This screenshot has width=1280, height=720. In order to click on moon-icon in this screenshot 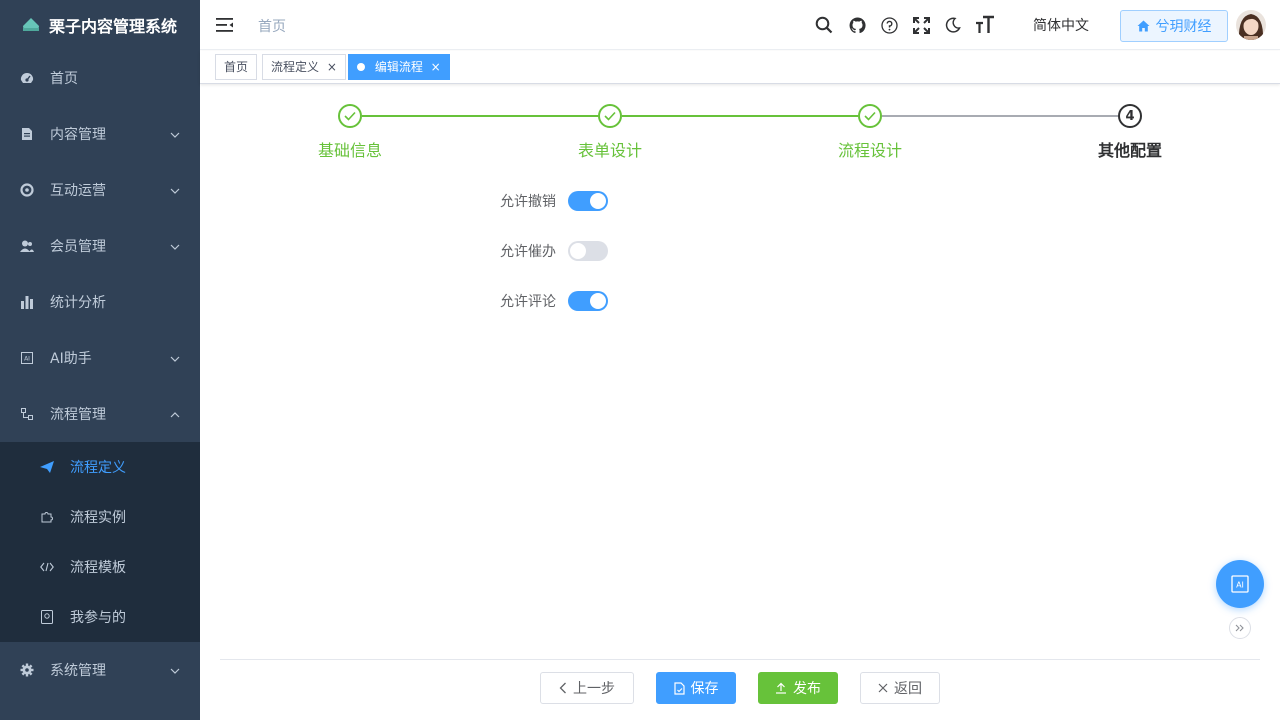, I will do `click(953, 25)`.